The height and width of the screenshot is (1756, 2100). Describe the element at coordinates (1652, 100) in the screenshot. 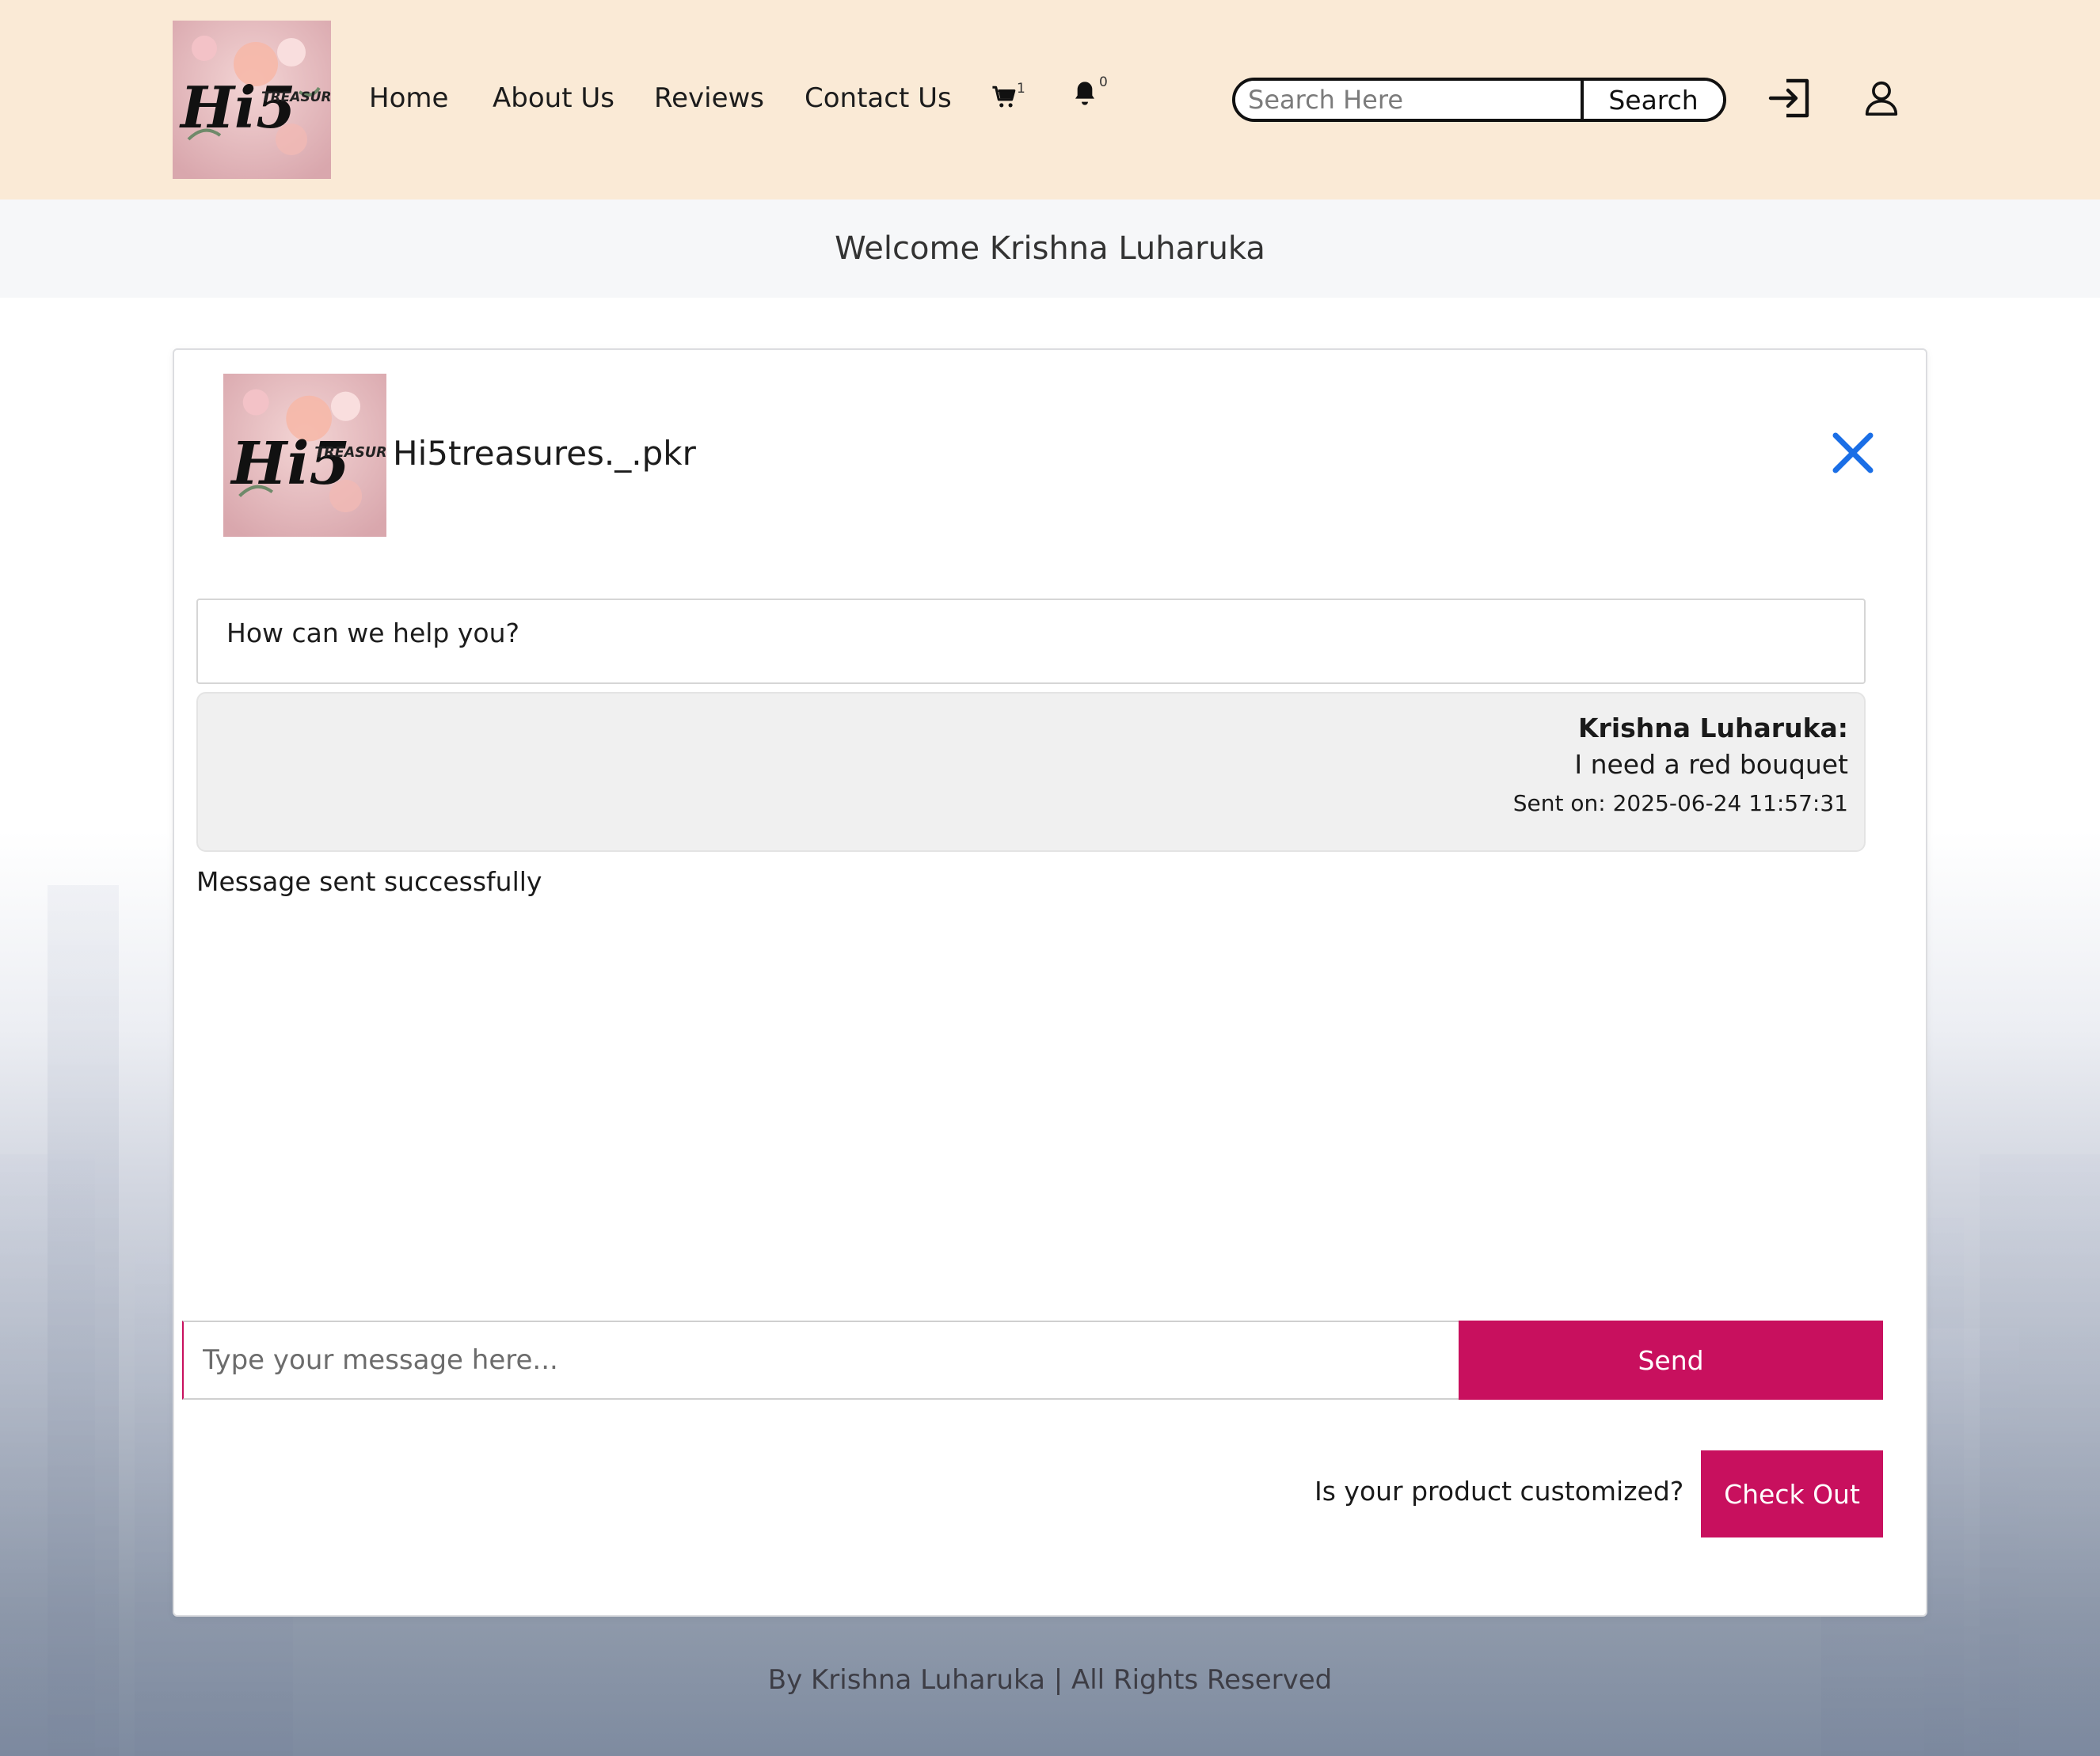

I see `search-button: Search` at that location.